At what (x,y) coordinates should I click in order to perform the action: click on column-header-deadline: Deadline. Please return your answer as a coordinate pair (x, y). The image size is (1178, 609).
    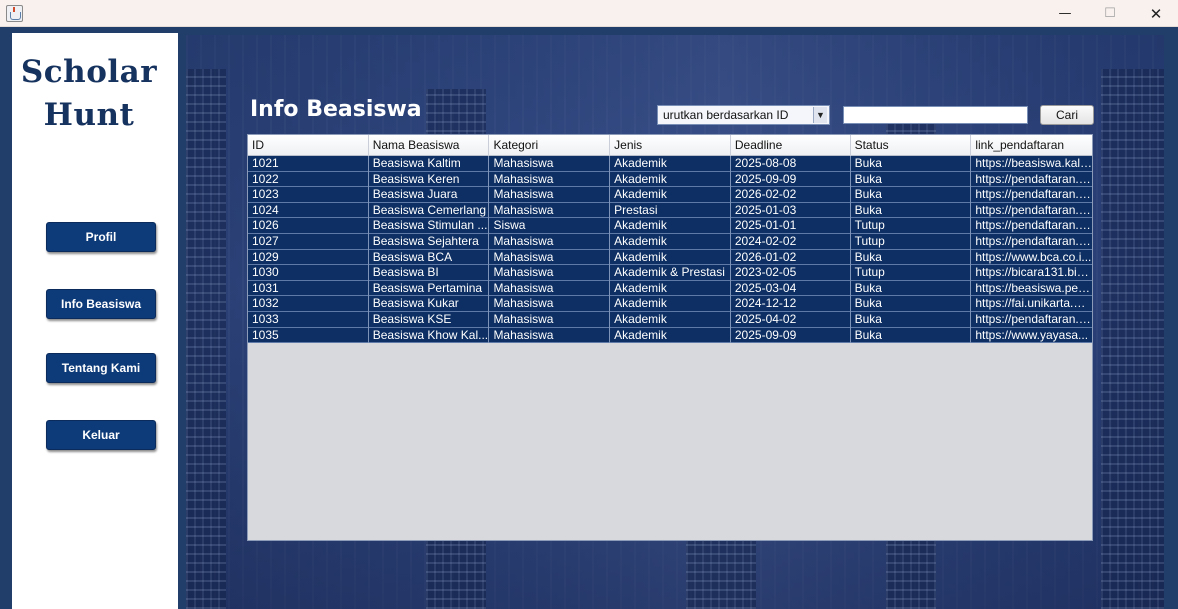
    Looking at the image, I should click on (791, 145).